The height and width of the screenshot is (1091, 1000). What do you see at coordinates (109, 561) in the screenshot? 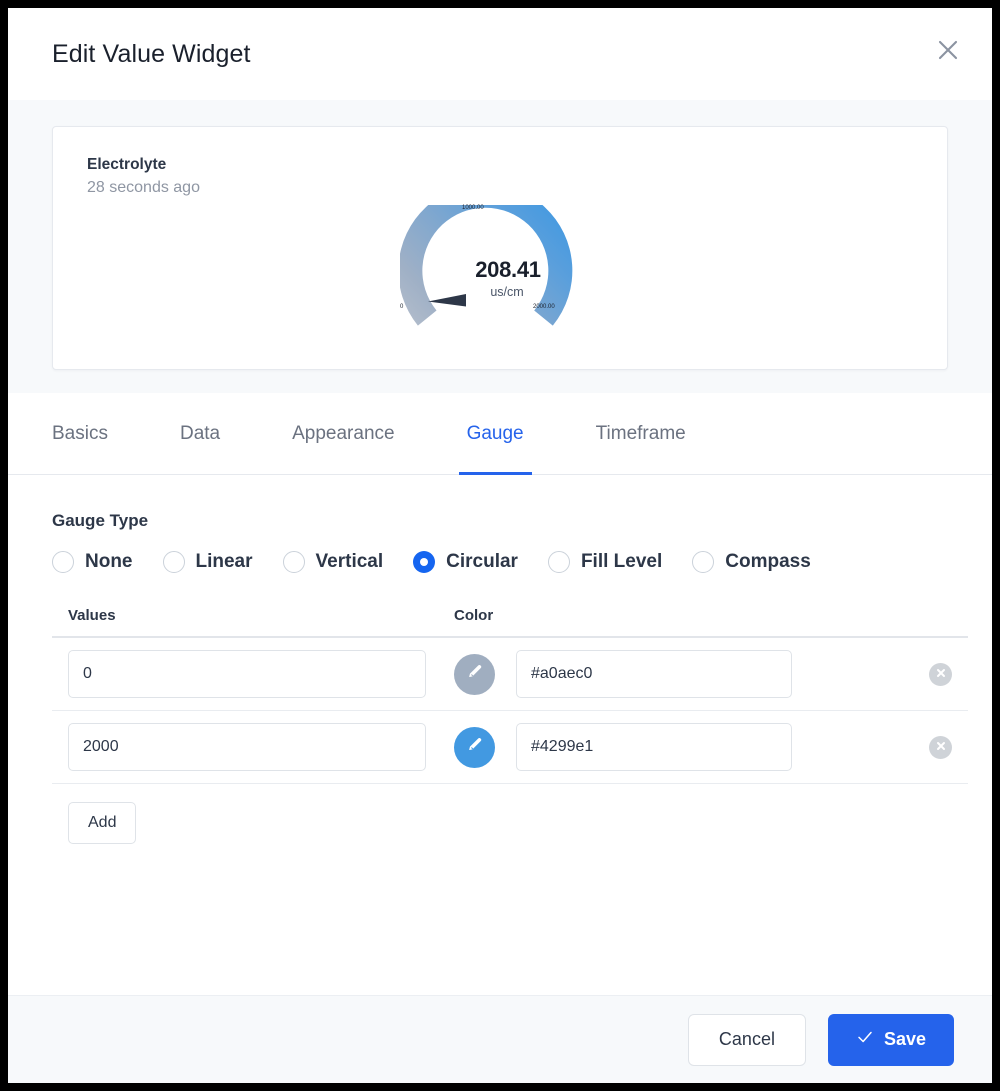
I see `radio-label-none: None` at bounding box center [109, 561].